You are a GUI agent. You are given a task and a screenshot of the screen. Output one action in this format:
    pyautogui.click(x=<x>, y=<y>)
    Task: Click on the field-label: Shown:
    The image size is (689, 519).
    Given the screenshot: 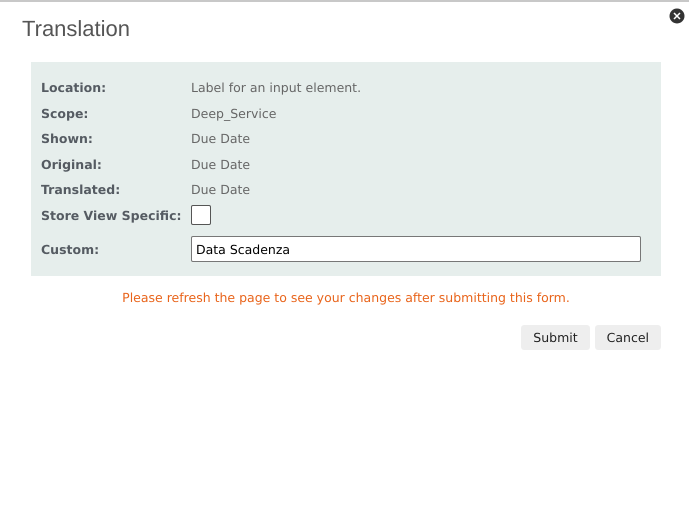 What is the action you would take?
    pyautogui.click(x=67, y=138)
    